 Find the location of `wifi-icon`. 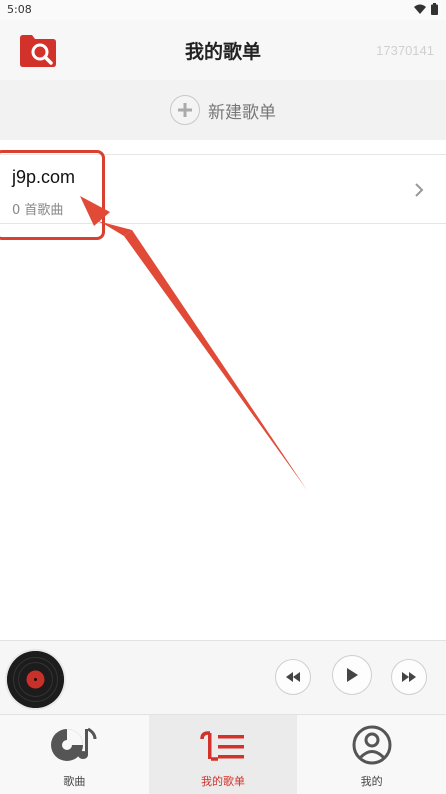

wifi-icon is located at coordinates (420, 9).